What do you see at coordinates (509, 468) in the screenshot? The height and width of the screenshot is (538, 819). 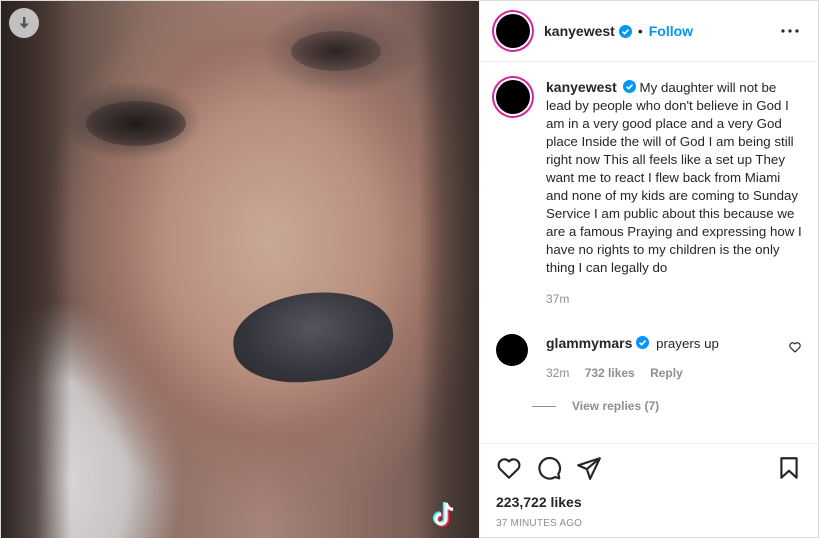 I see `heart-icon` at bounding box center [509, 468].